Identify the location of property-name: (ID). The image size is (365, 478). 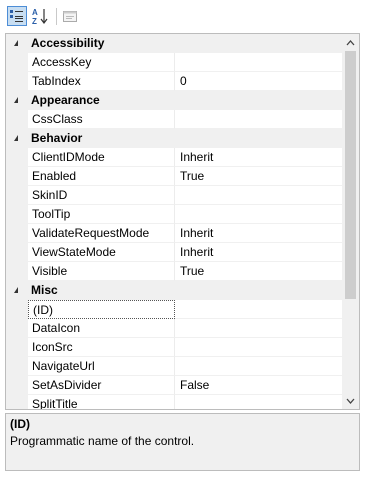
(101, 309).